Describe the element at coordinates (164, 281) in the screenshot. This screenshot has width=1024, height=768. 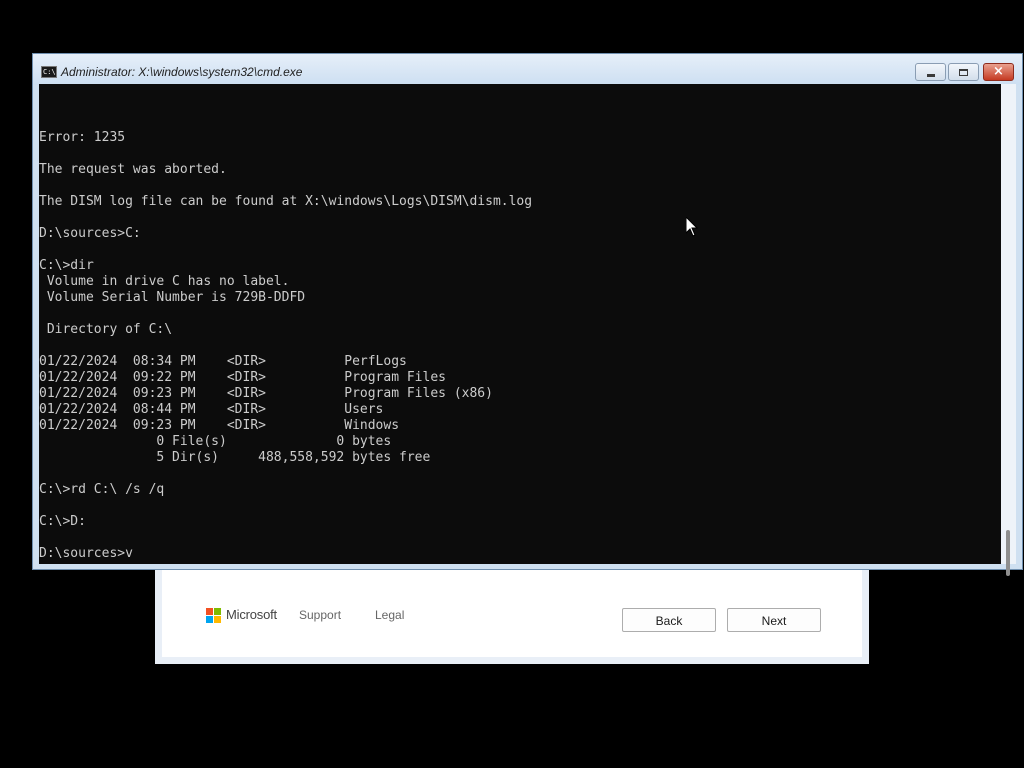
I see `console-line: Volume in drive C has no label.` at that location.